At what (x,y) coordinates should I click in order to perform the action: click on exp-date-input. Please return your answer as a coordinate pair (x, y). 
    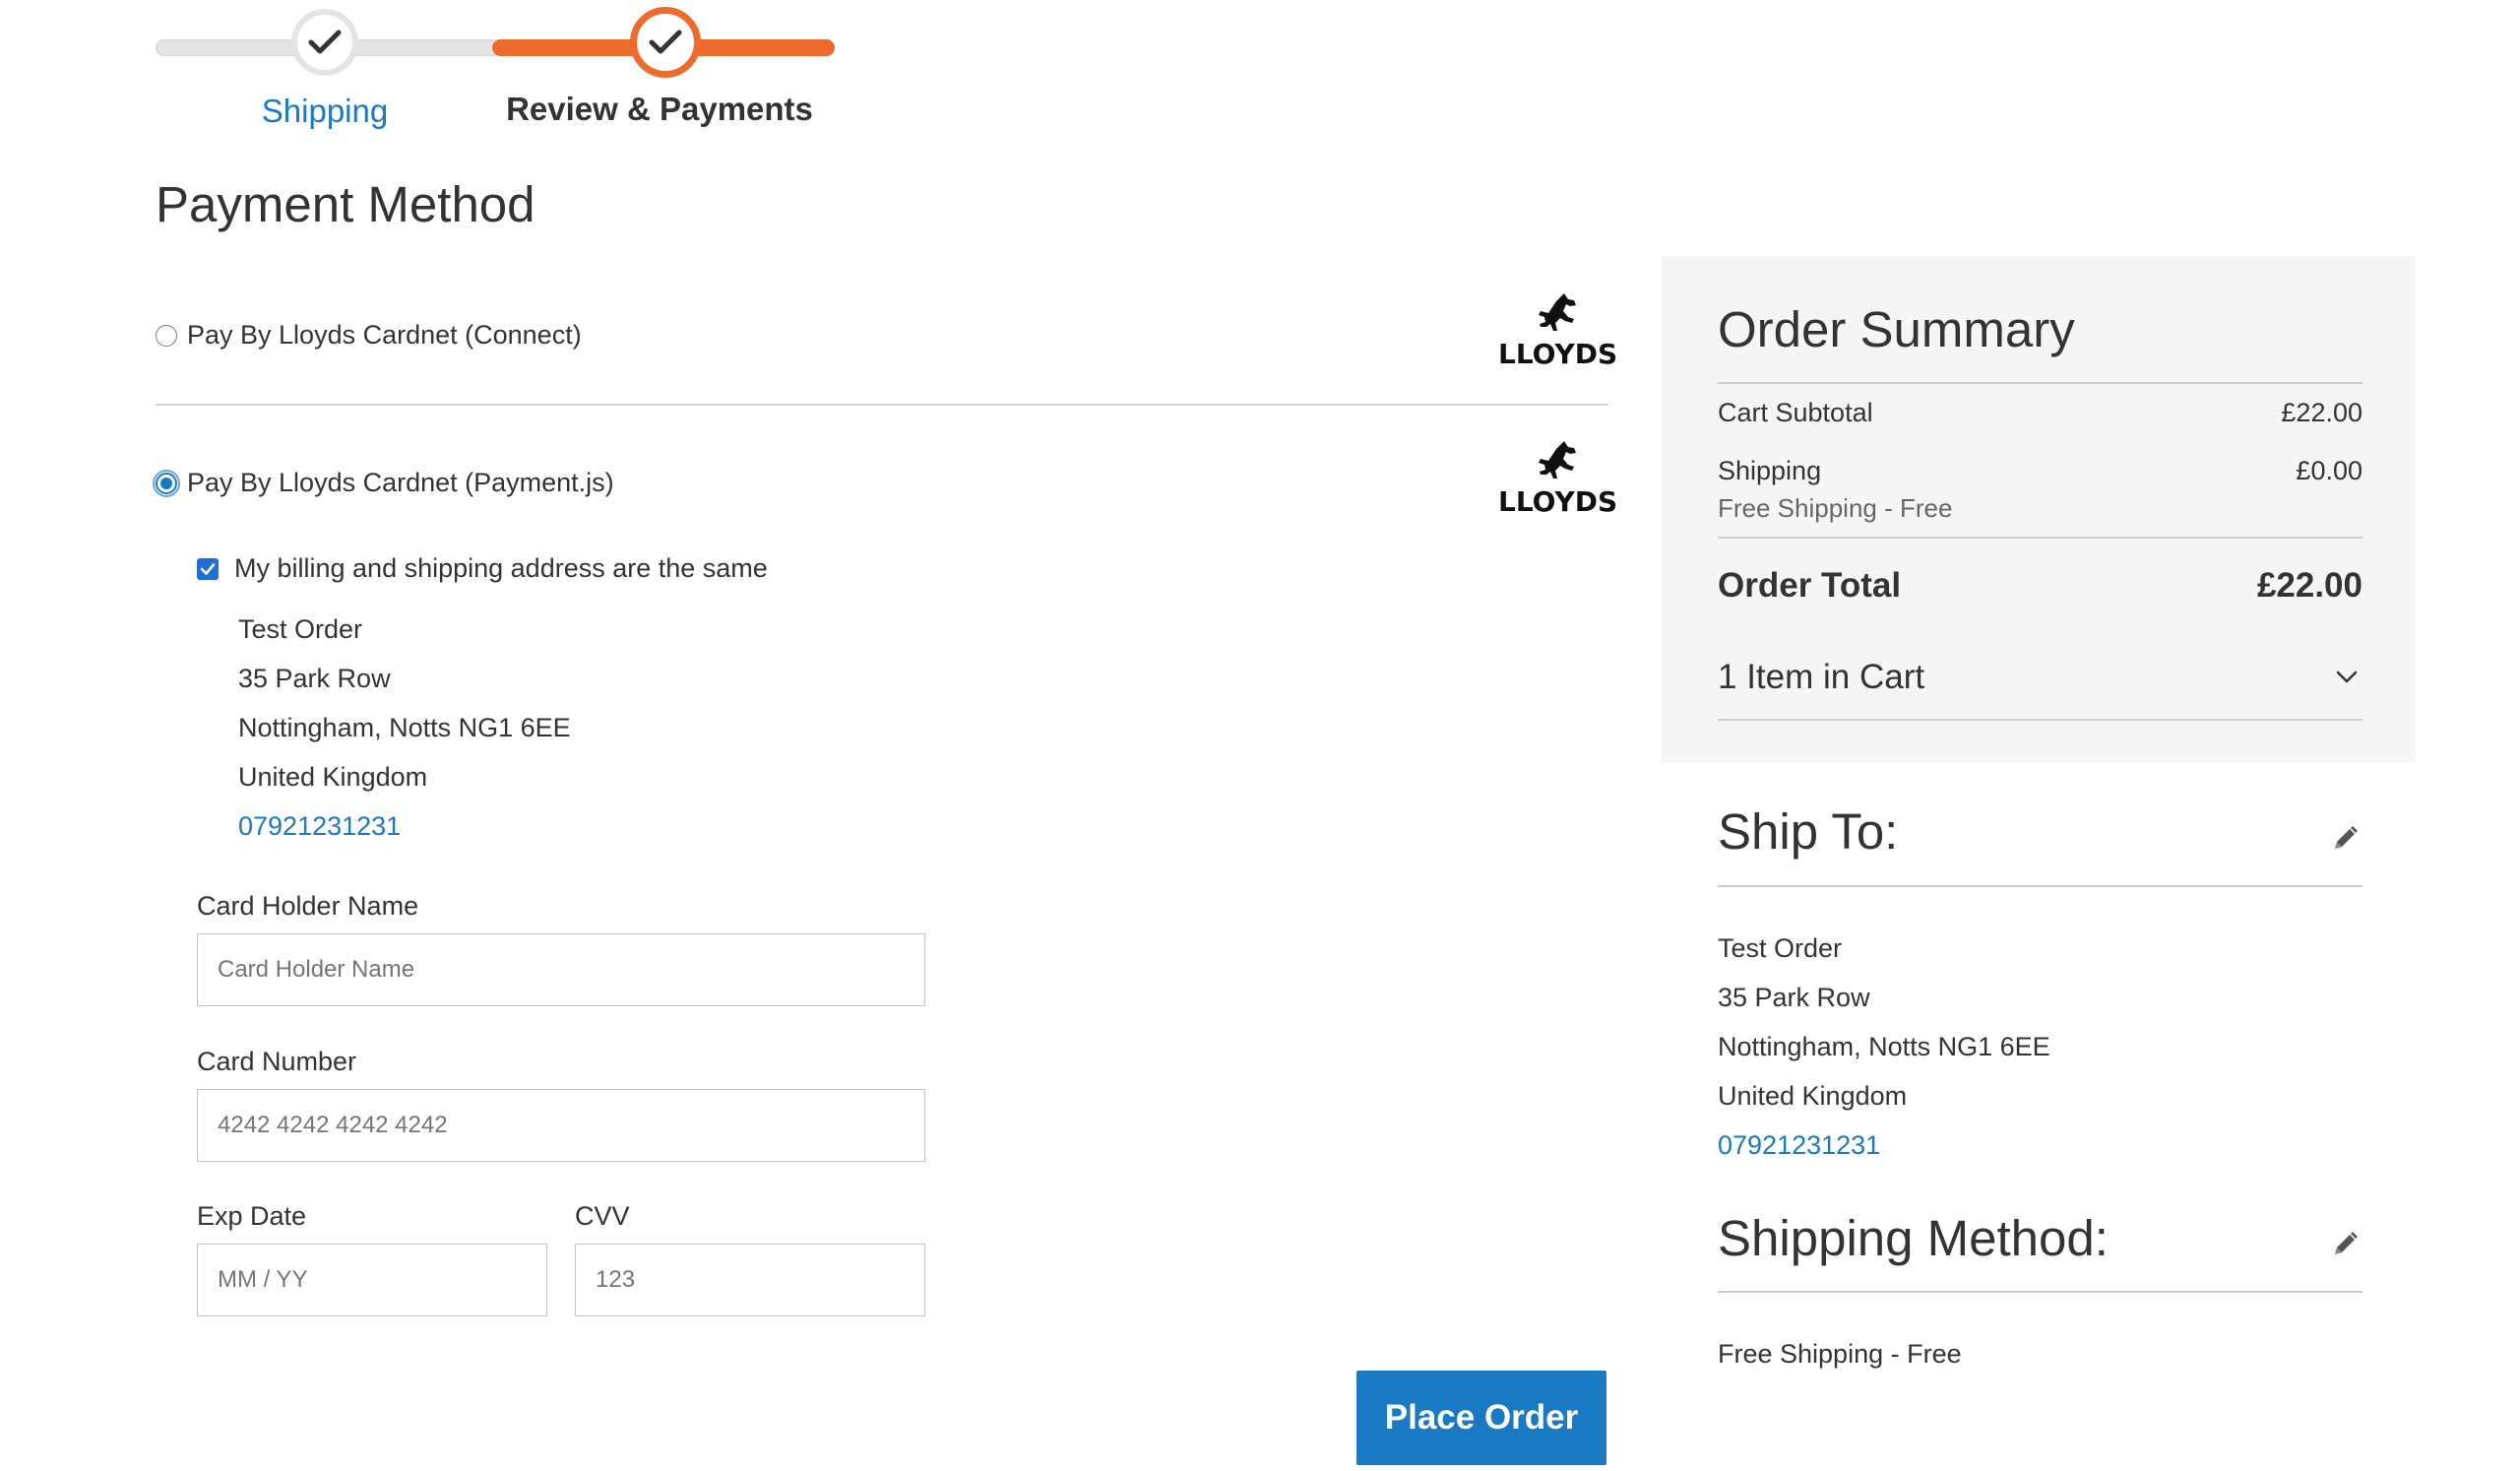
    Looking at the image, I should click on (372, 1280).